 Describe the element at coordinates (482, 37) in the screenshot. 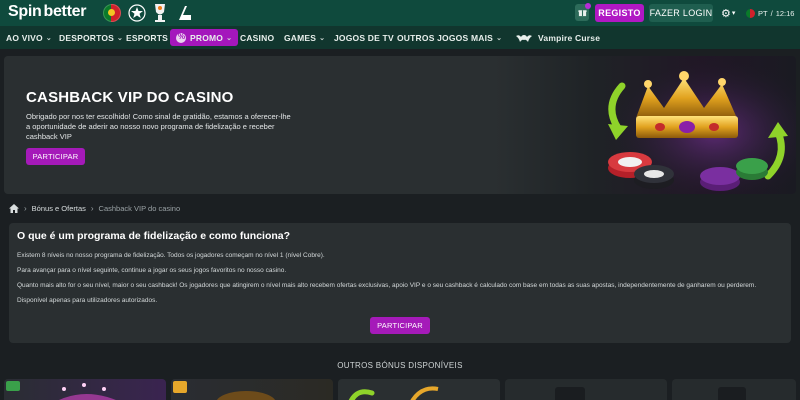

I see `nav-label: MAIS` at that location.